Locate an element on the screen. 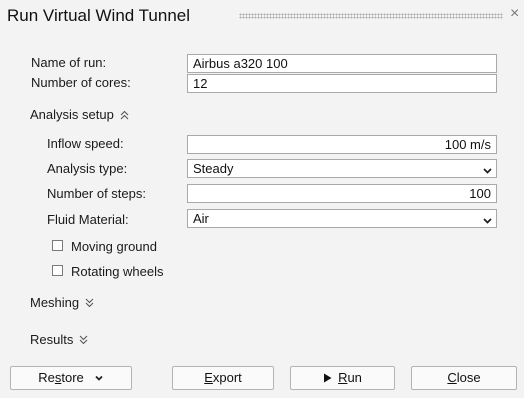 The height and width of the screenshot is (398, 524). play-icon is located at coordinates (327, 379).